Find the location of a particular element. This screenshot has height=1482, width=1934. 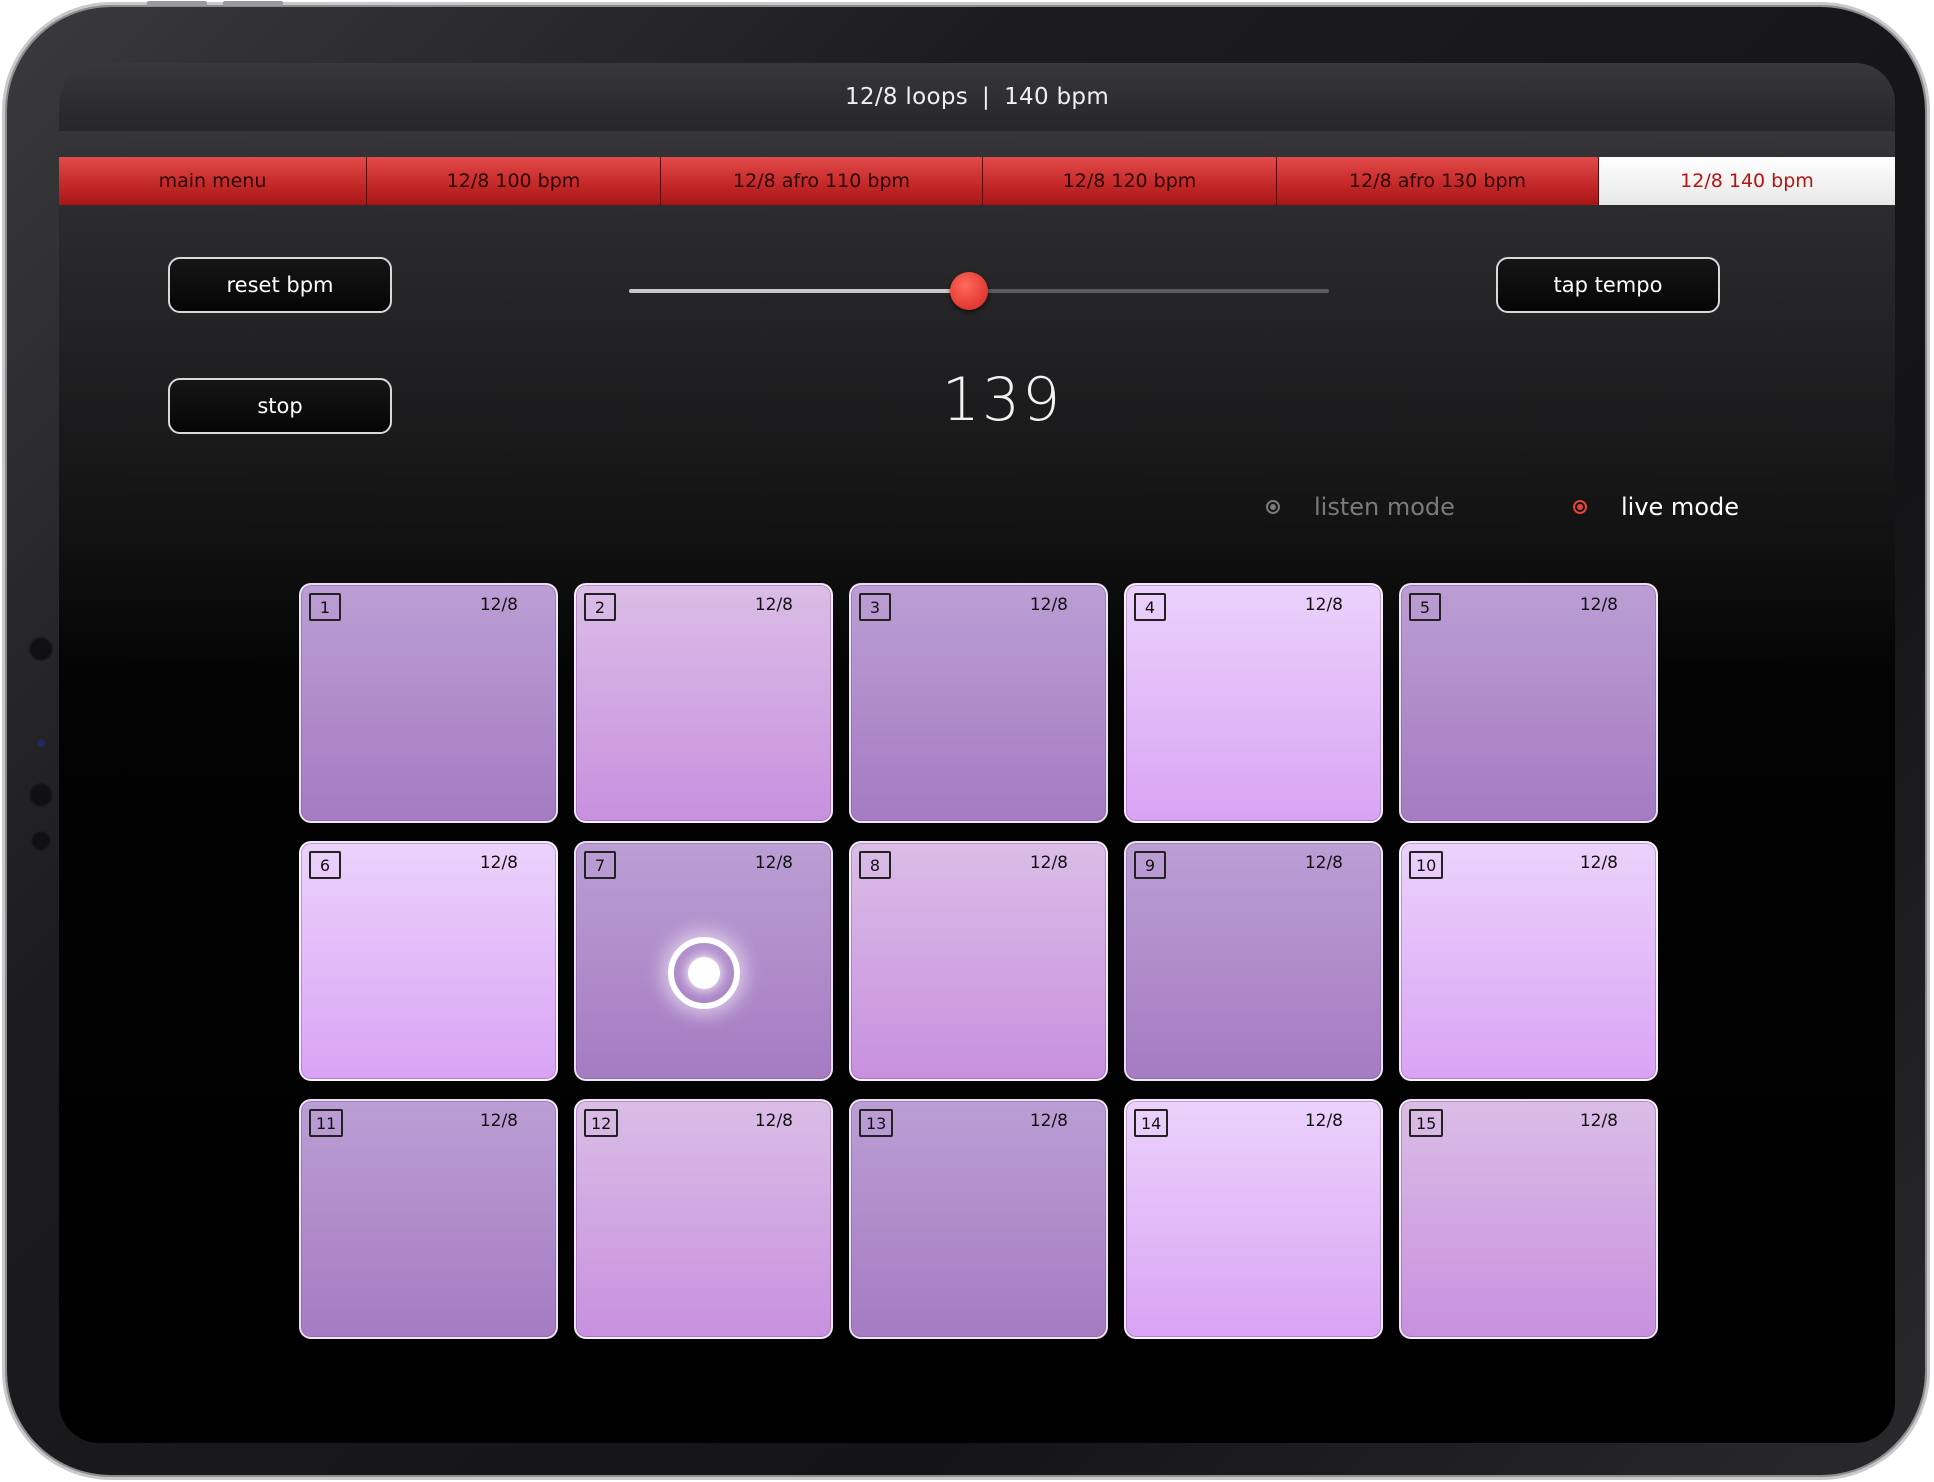

pad-number: 13 is located at coordinates (876, 1123).